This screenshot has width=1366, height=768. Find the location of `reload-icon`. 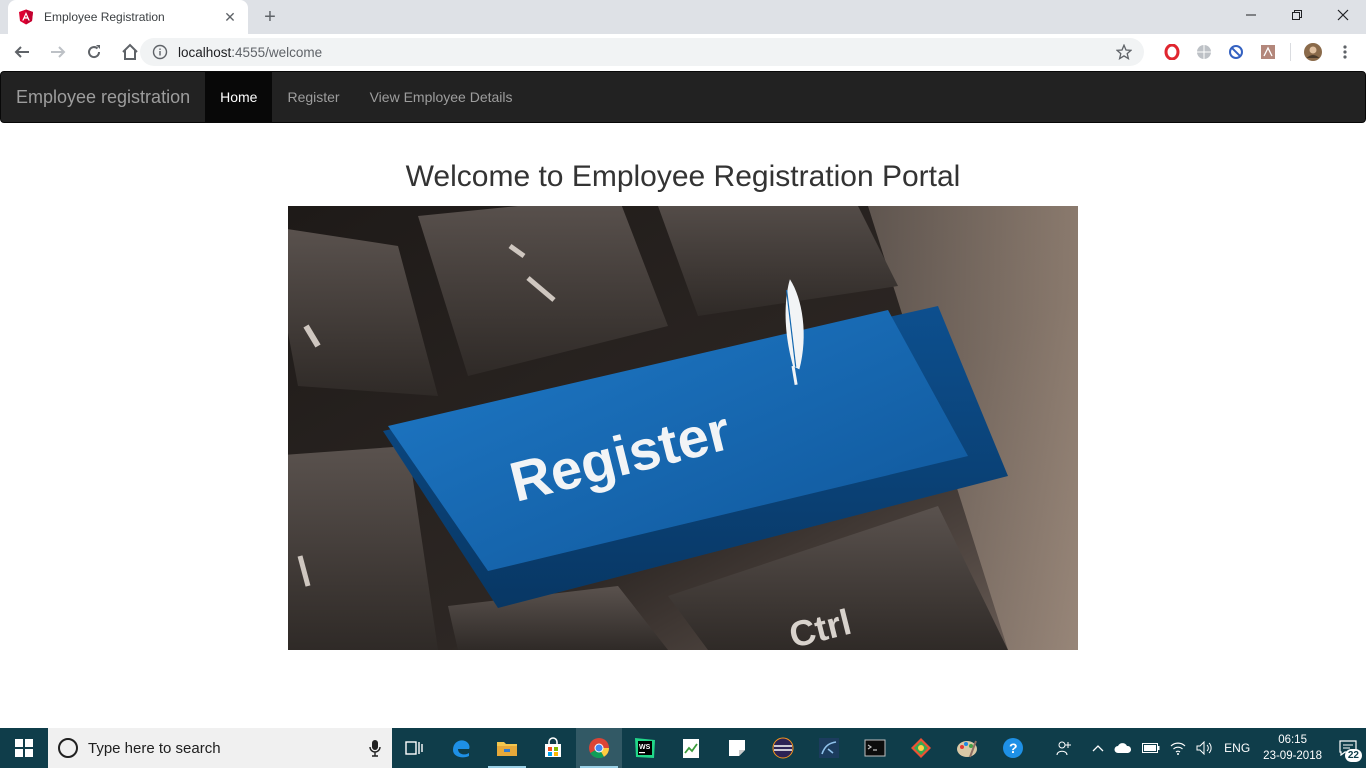

reload-icon is located at coordinates (94, 52).